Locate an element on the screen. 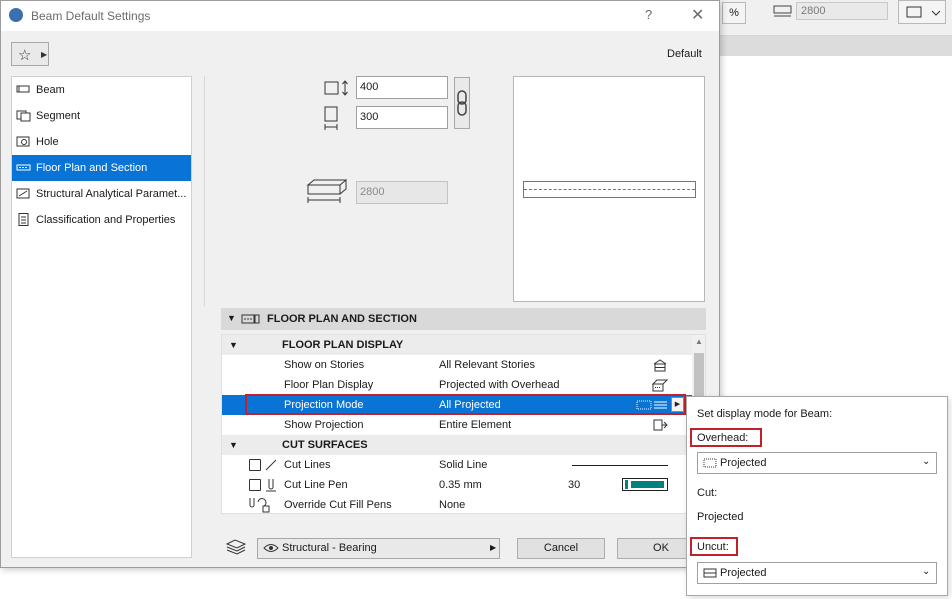 This screenshot has width=952, height=599. beam-length-field: 2800 is located at coordinates (402, 192).